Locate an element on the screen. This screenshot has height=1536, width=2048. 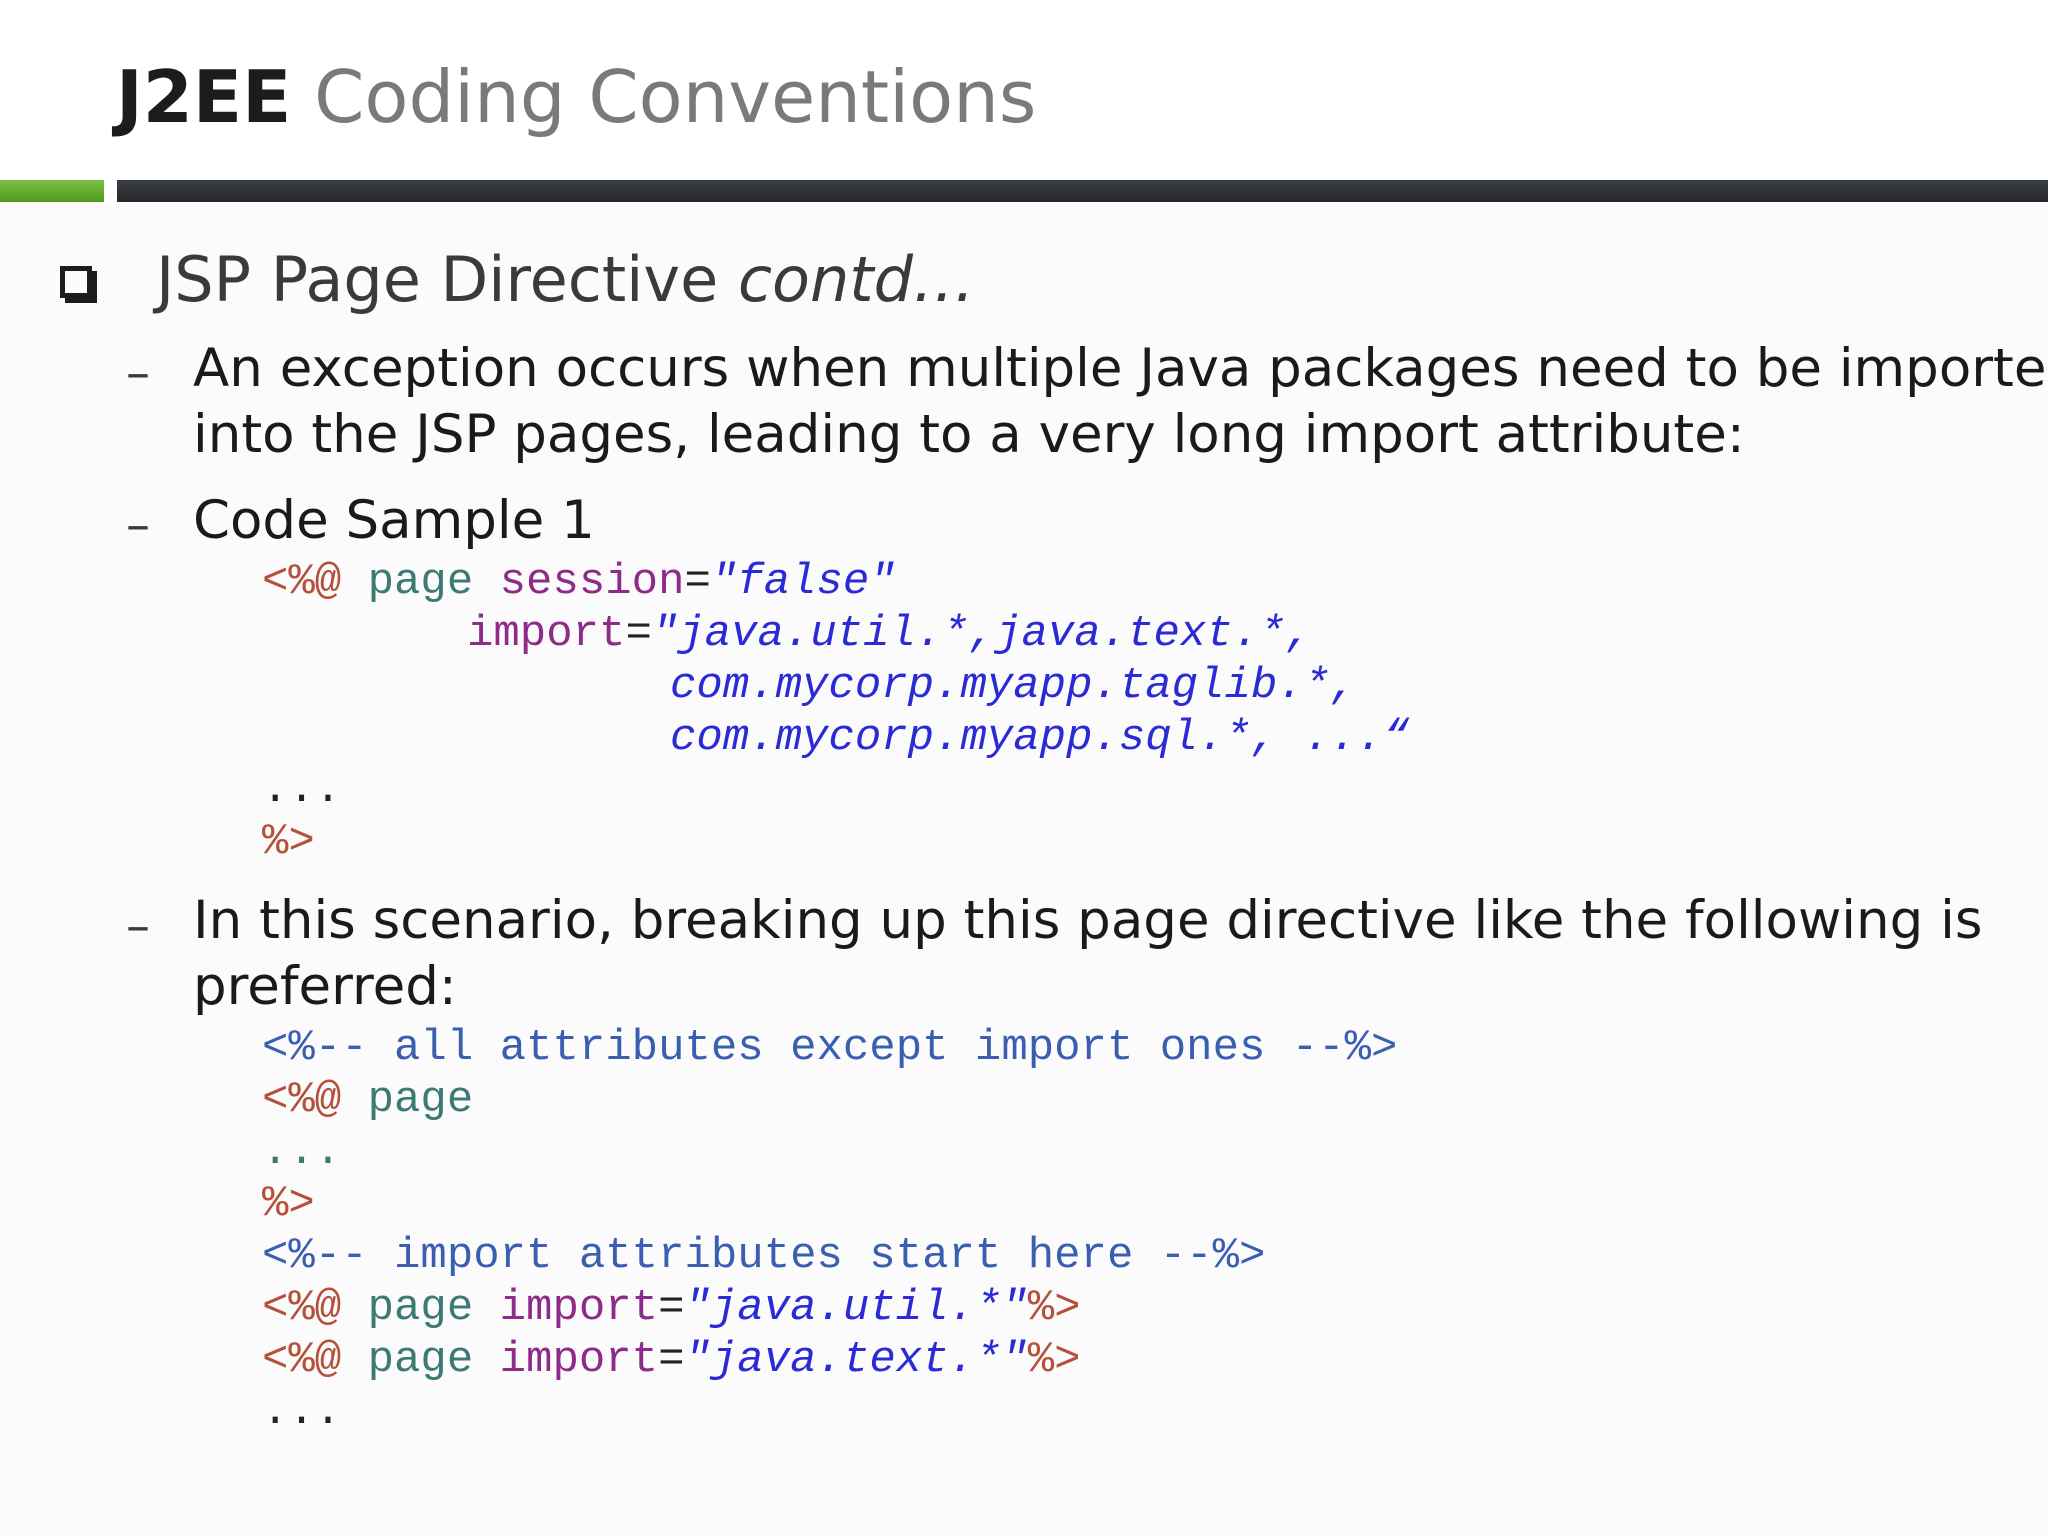
slide-title: J2EE Coding Conventions is located at coordinates (576, 97).